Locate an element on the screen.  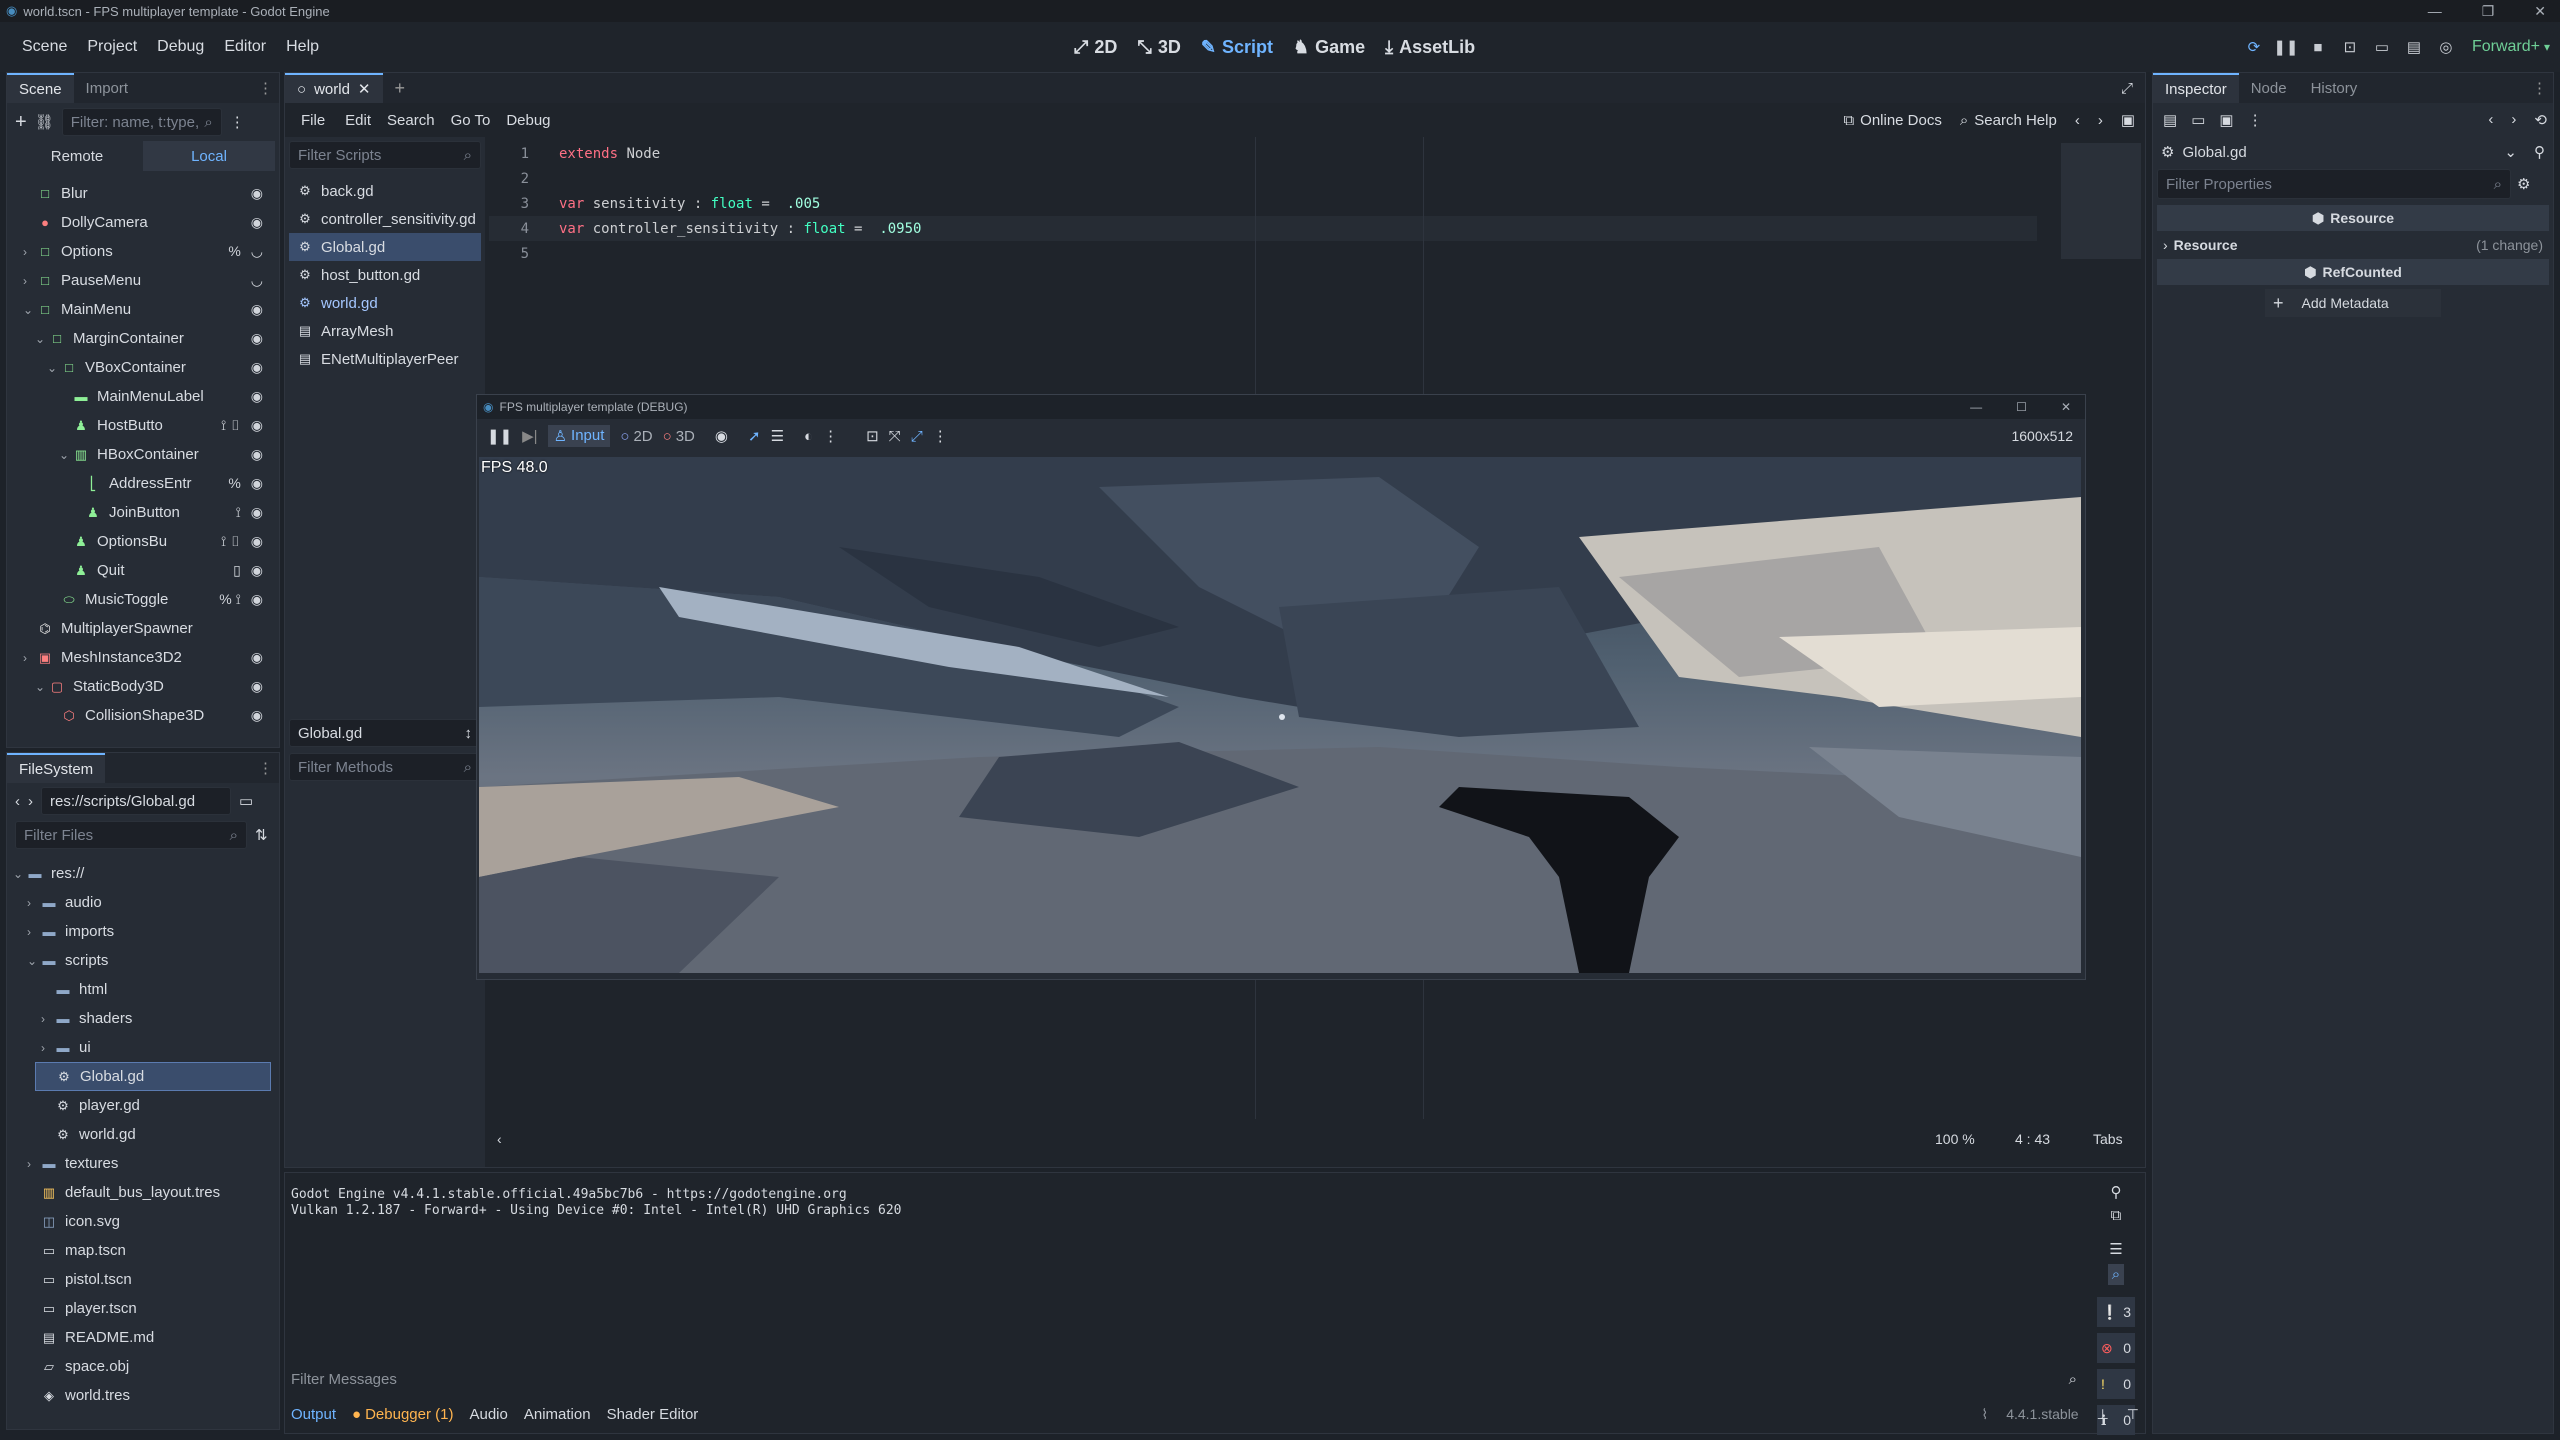
script-list-item: ▤ ENetMultiplayerPeer is located at coordinates (385, 359).